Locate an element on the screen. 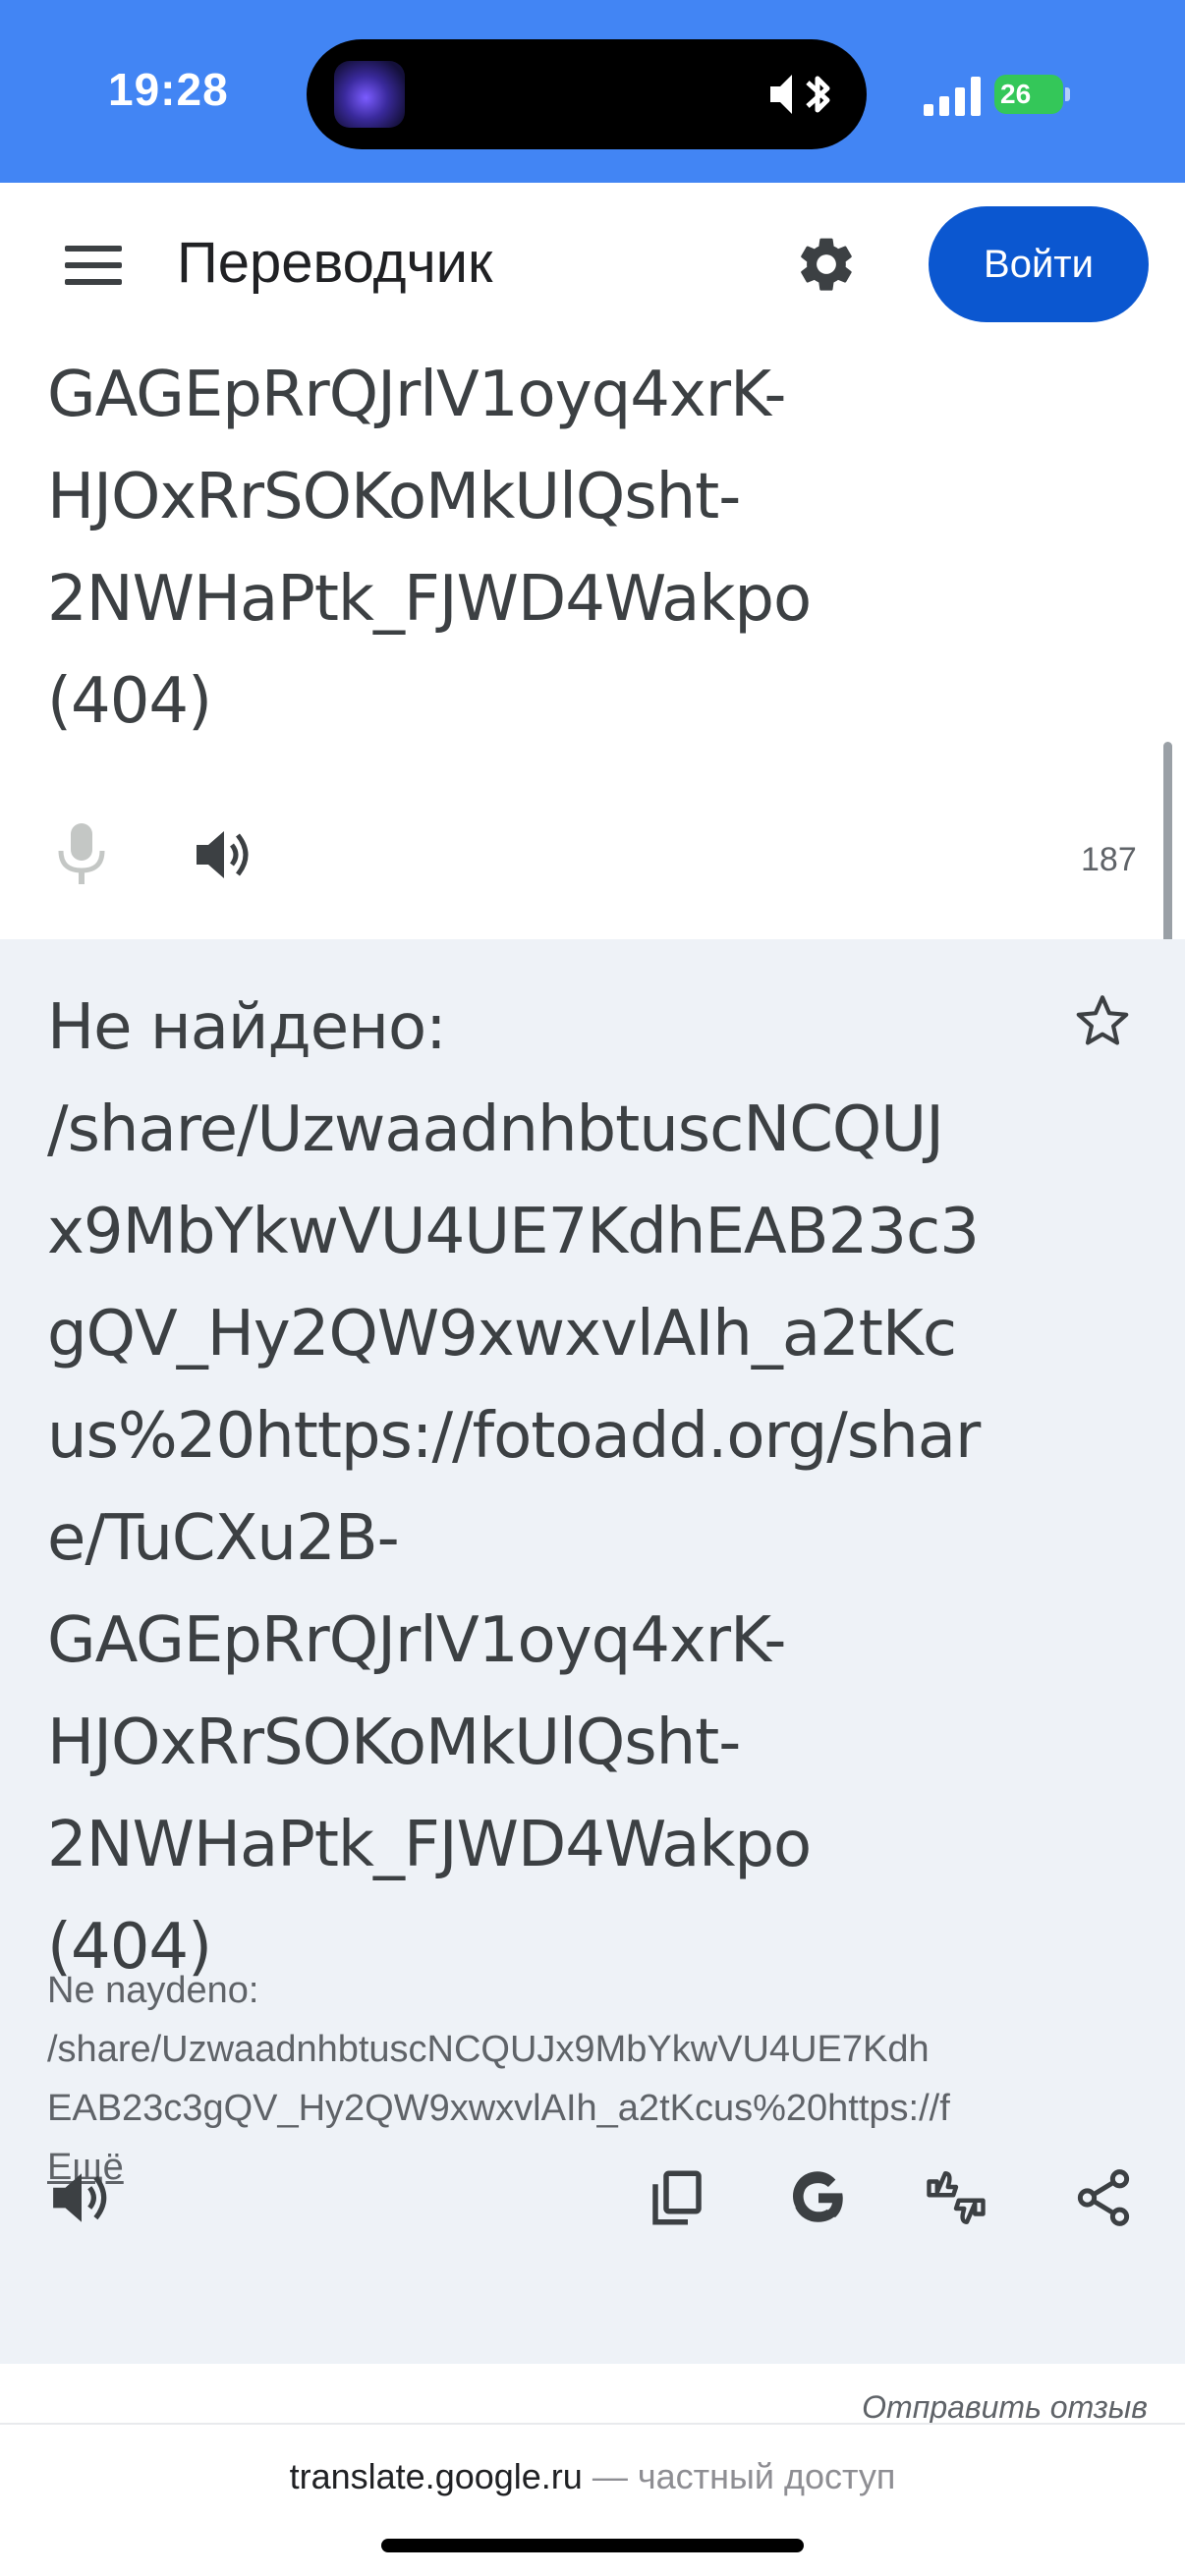 This screenshot has height=2576, width=1185. gear-icon is located at coordinates (827, 264).